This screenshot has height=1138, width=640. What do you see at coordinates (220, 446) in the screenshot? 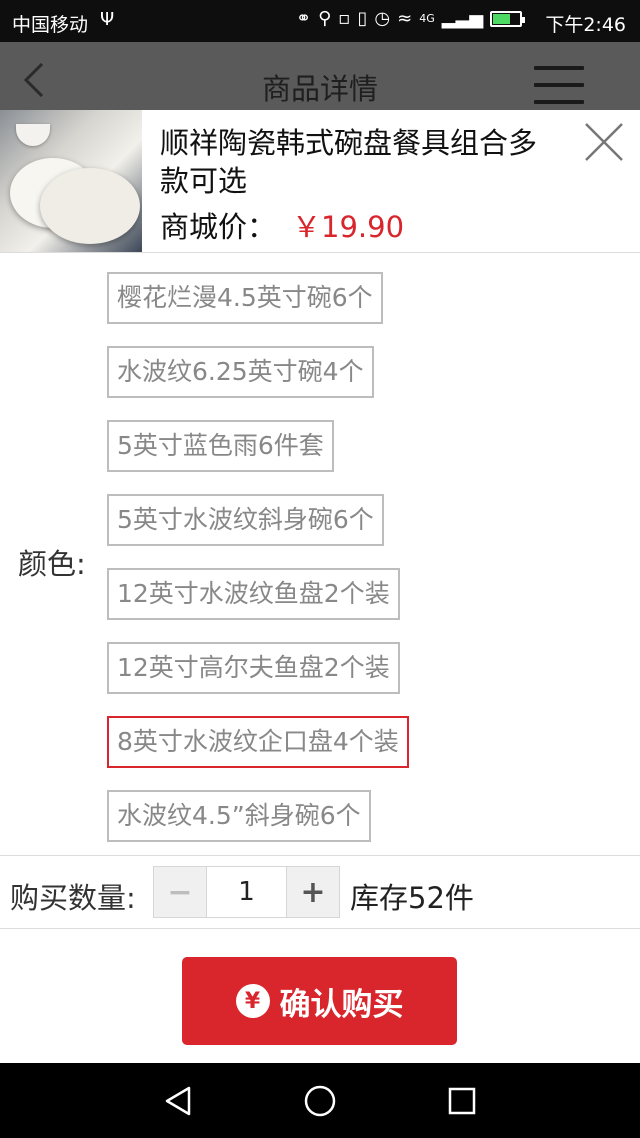
I see `color-option: 5英寸蓝色雨6件套` at bounding box center [220, 446].